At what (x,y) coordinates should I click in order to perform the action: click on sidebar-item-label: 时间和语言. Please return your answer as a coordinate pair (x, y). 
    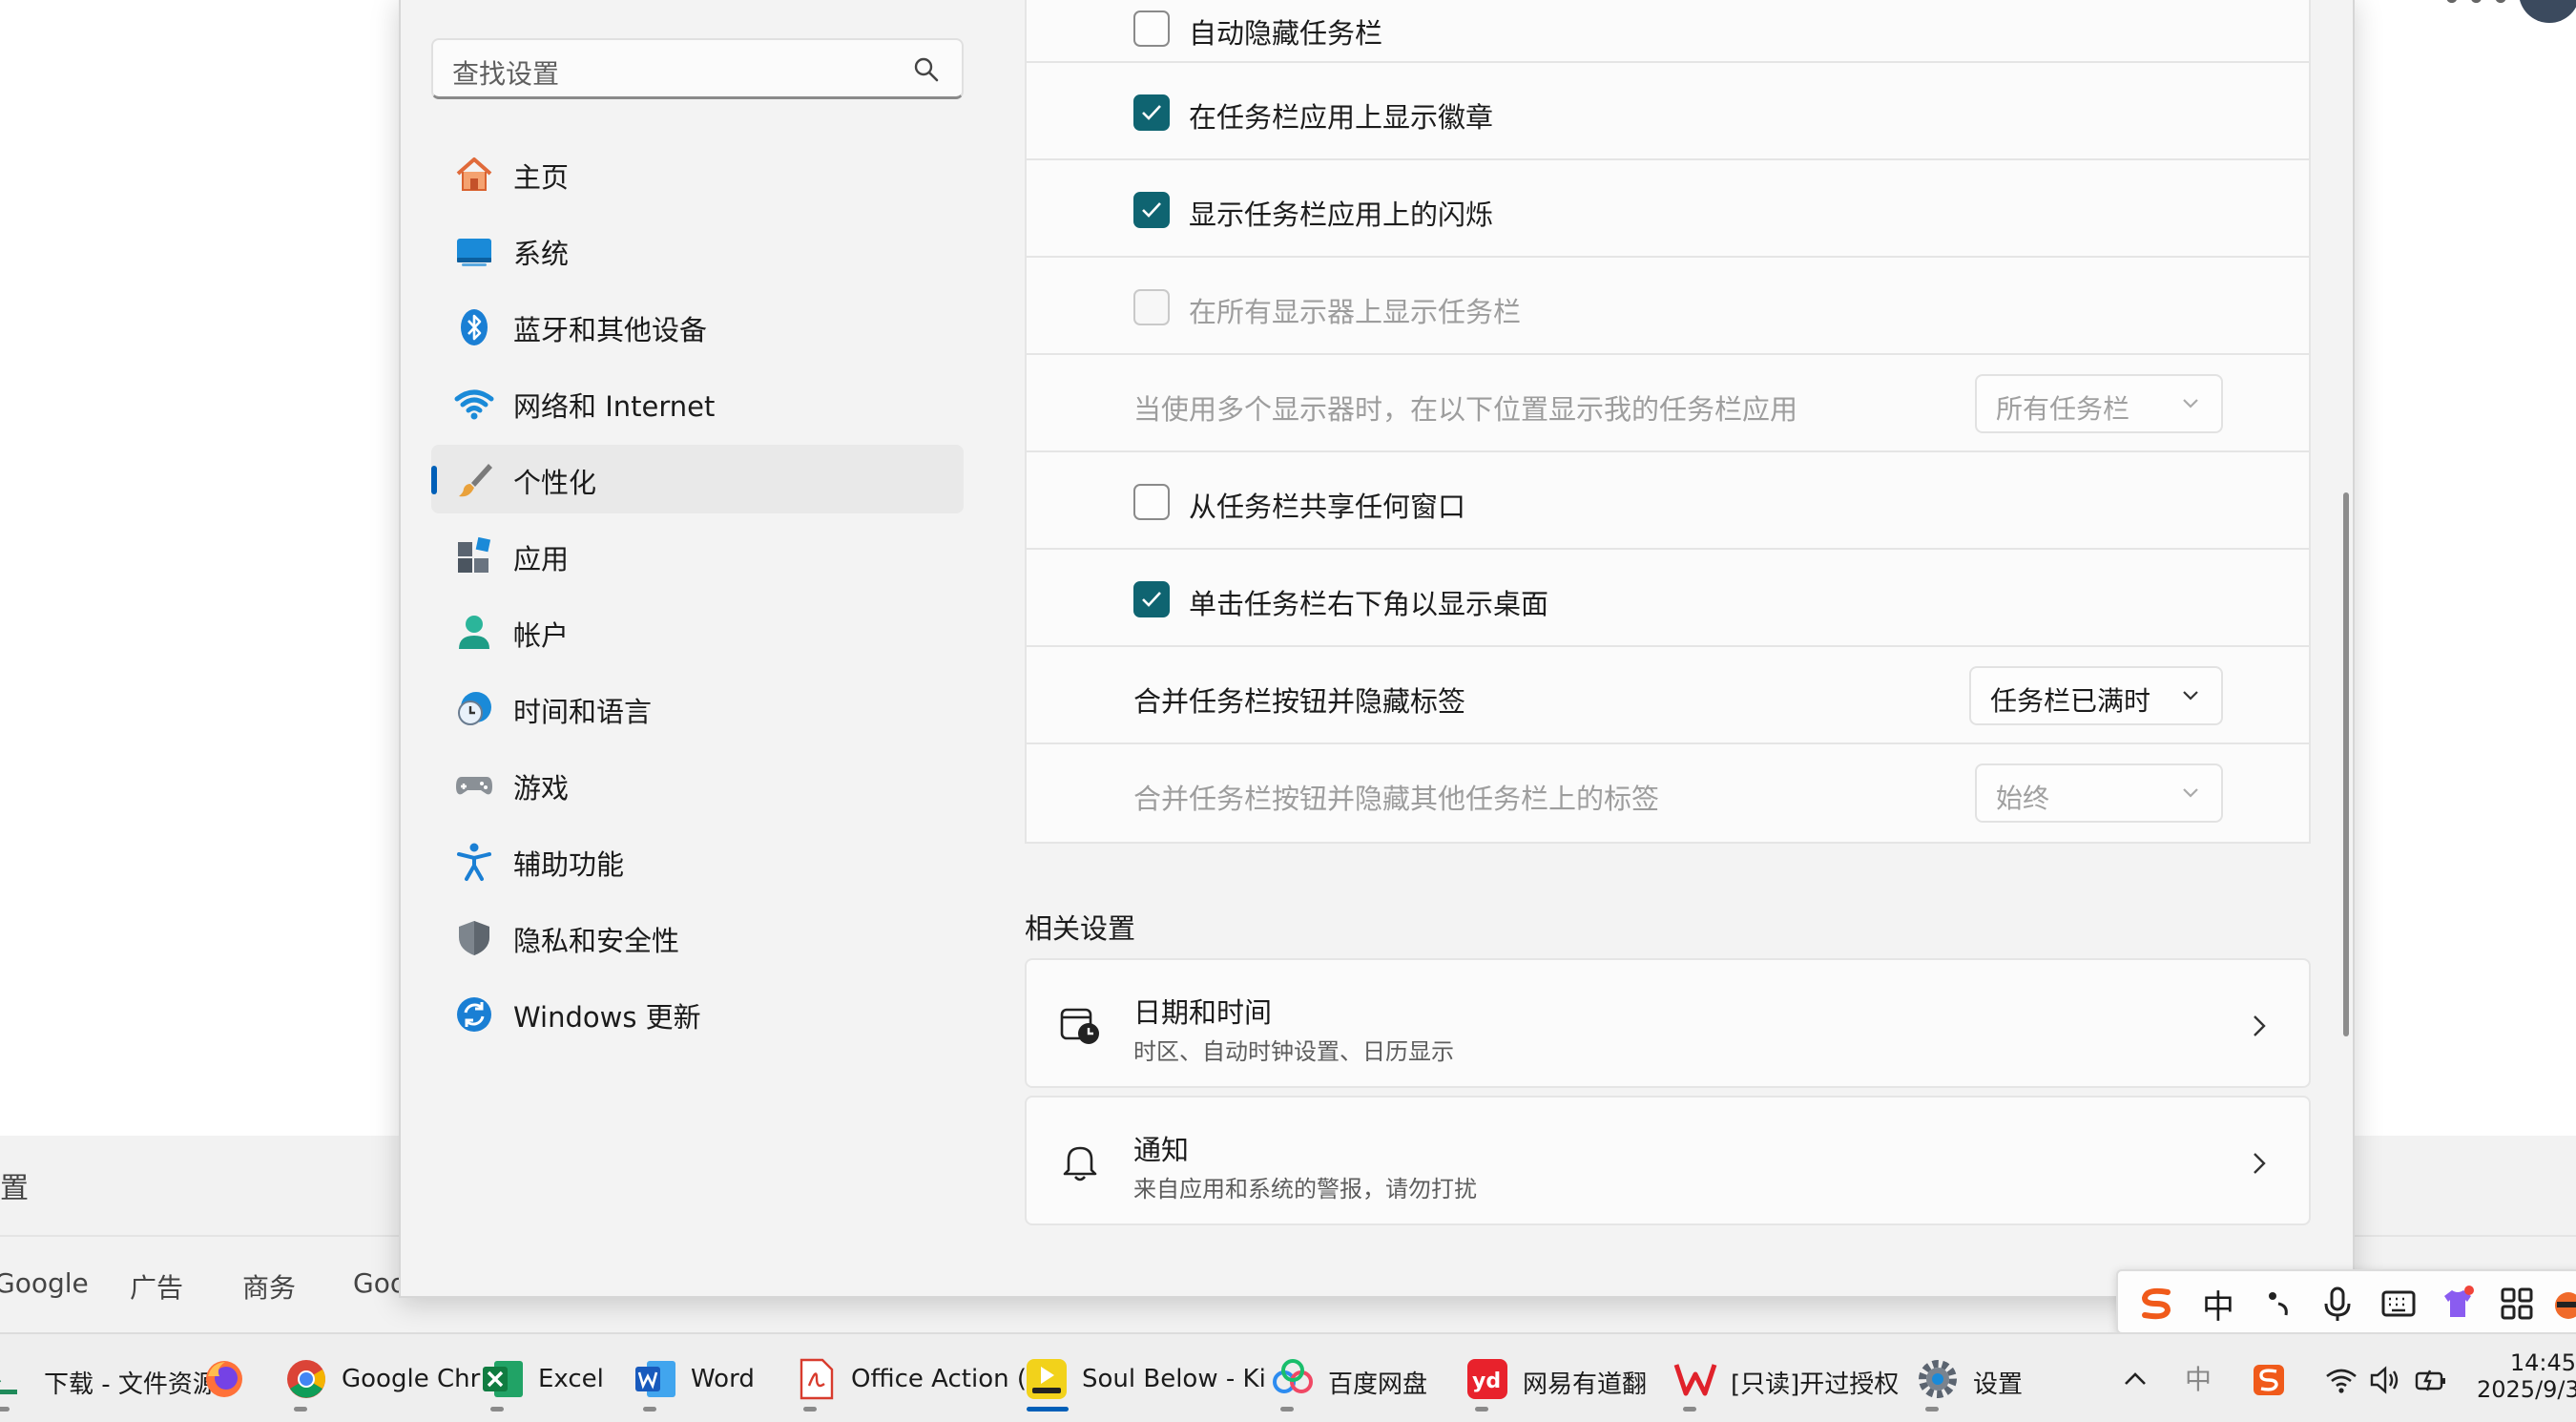
    Looking at the image, I should click on (583, 712).